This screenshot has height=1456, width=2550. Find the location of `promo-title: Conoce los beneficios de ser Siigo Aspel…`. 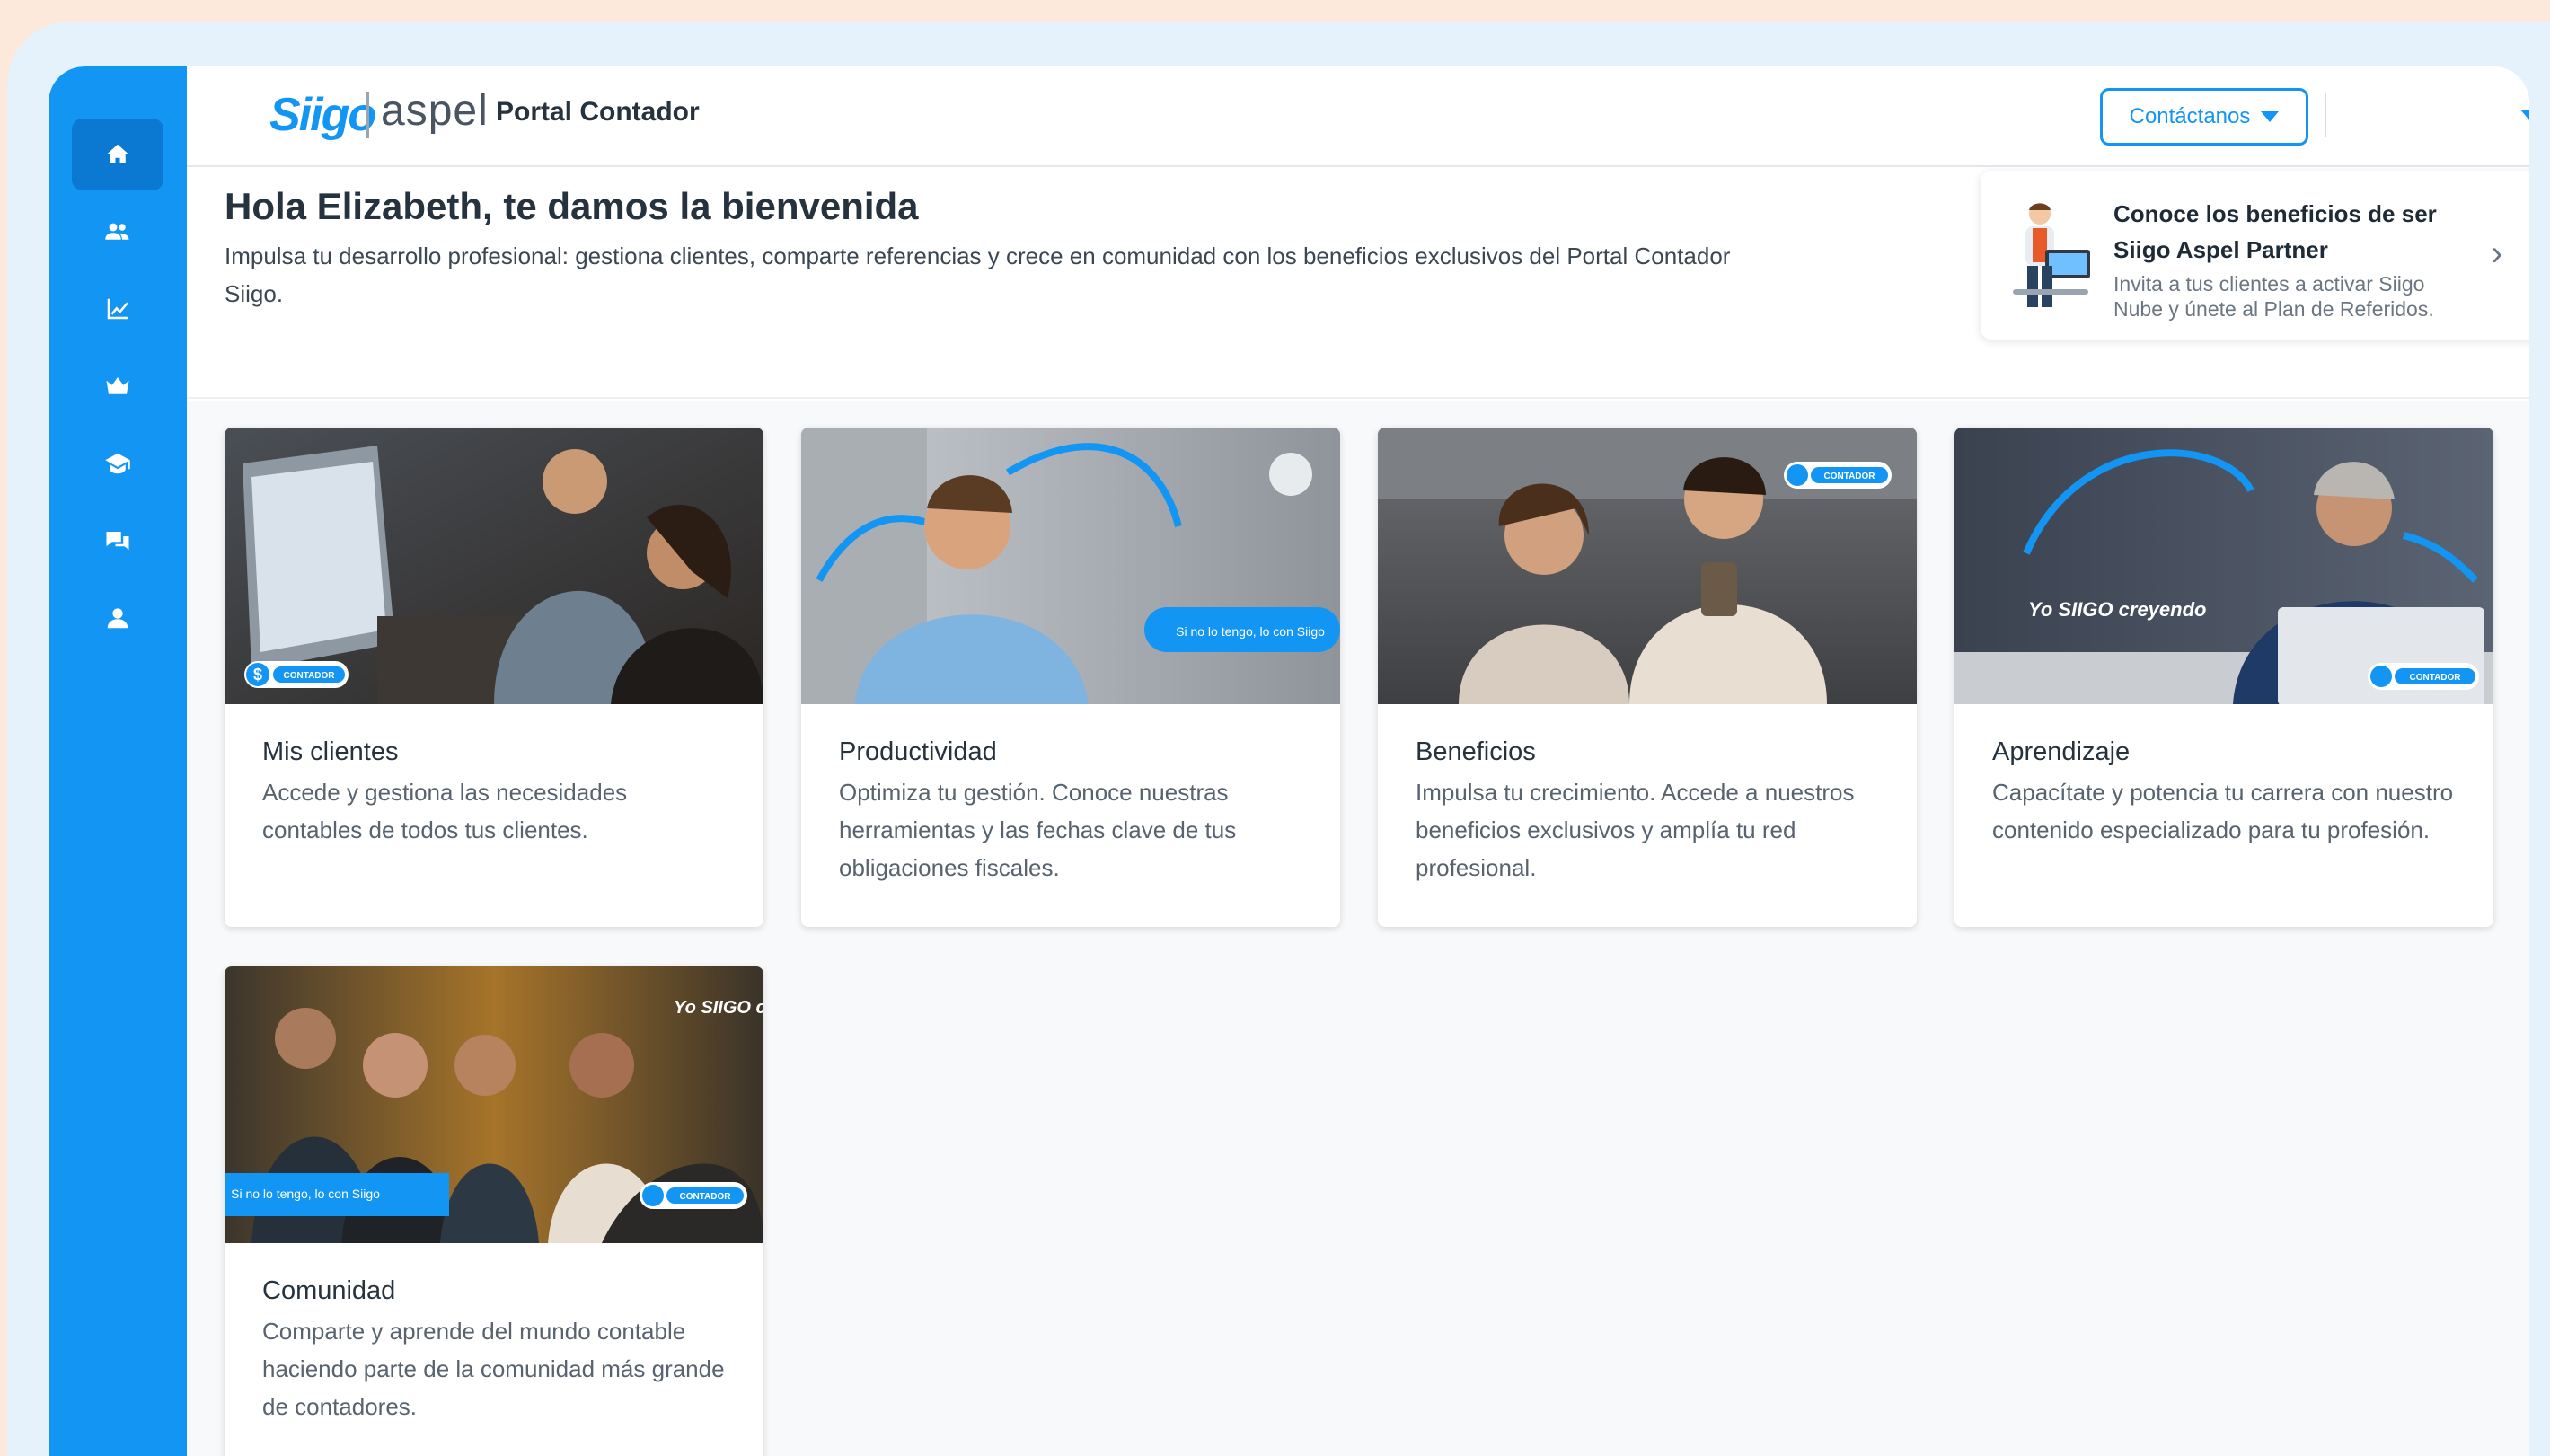

promo-title: Conoce los beneficios de ser Siigo Aspel… is located at coordinates (2275, 231).